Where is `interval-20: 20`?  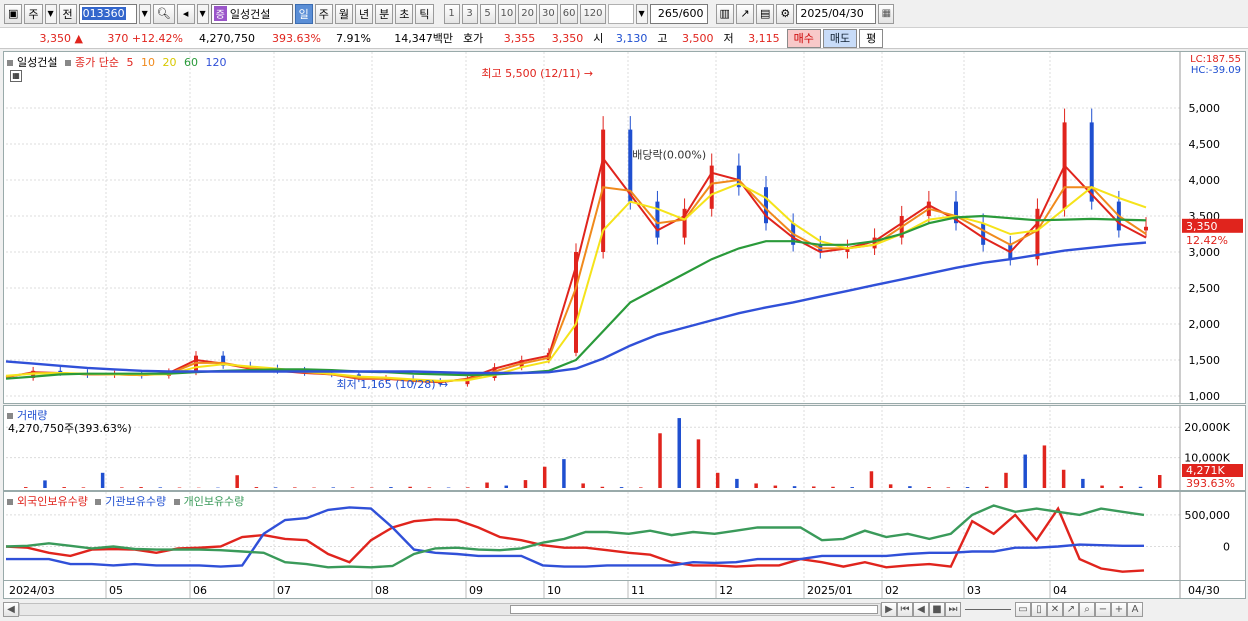
interval-20: 20 is located at coordinates (527, 13).